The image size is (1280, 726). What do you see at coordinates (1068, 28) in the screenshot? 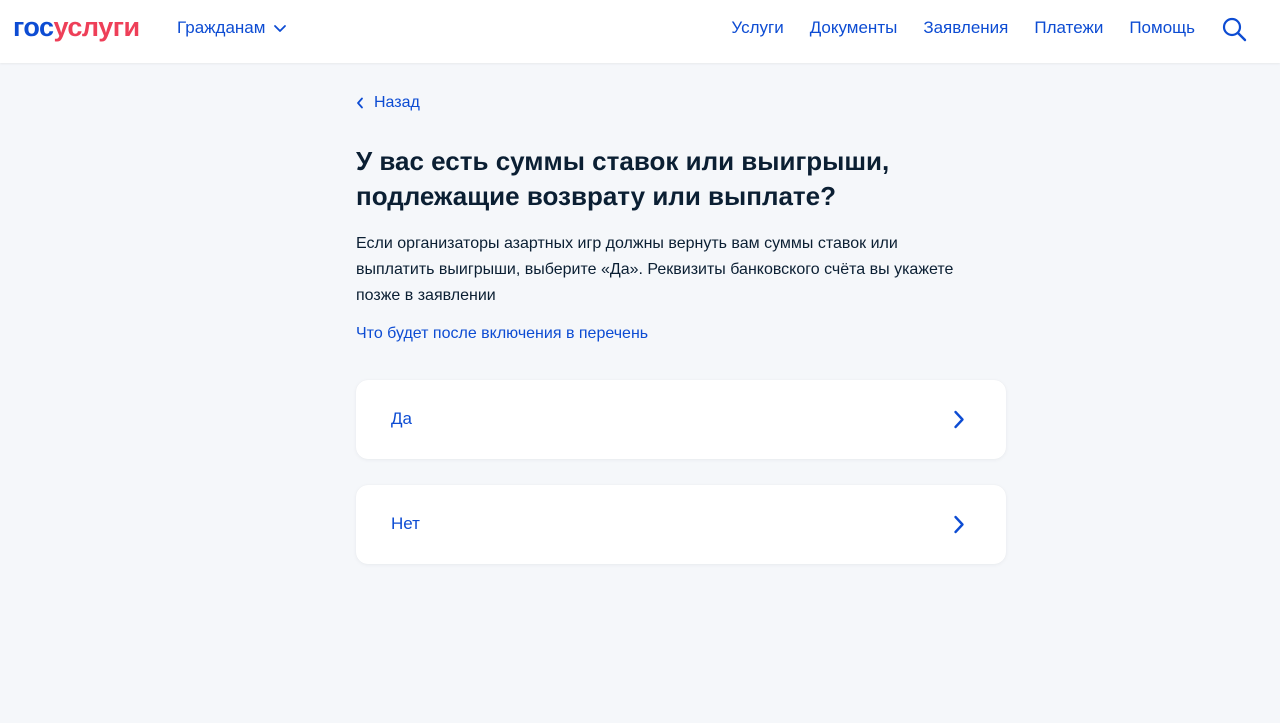
I see `nav-item-payments: Платежи` at bounding box center [1068, 28].